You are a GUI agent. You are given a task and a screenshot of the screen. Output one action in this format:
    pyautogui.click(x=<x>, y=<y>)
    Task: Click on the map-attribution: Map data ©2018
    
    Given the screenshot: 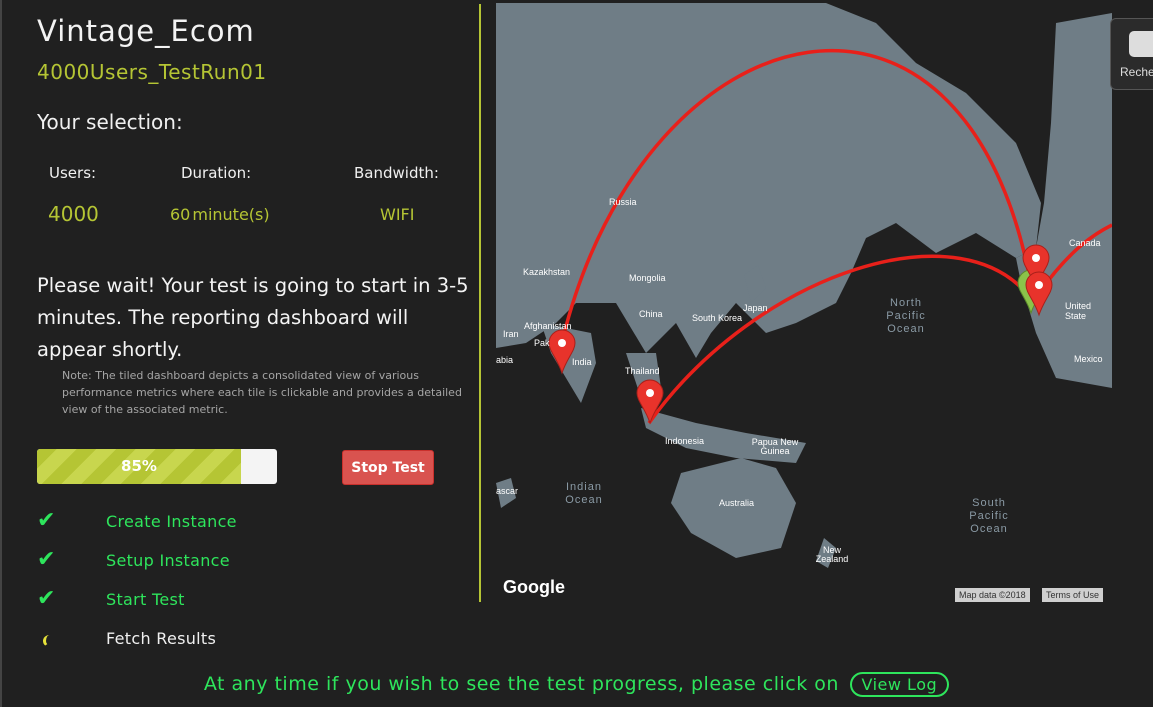 What is the action you would take?
    pyautogui.click(x=992, y=595)
    